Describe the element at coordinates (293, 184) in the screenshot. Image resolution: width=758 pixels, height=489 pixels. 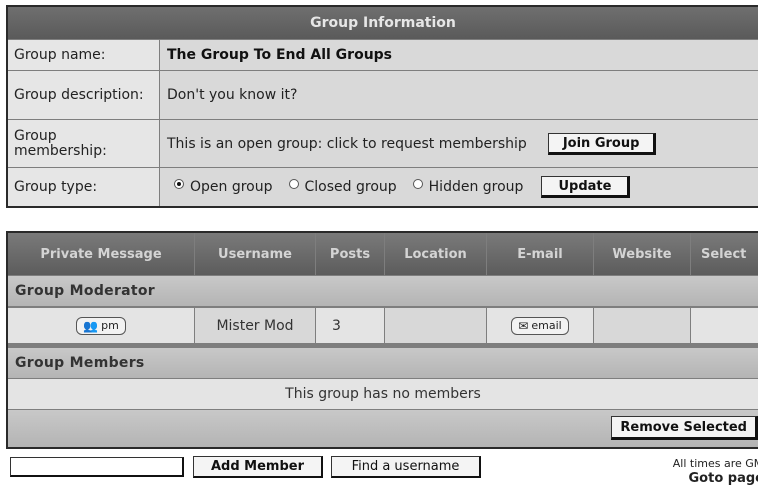
I see `closed-group-radio` at that location.